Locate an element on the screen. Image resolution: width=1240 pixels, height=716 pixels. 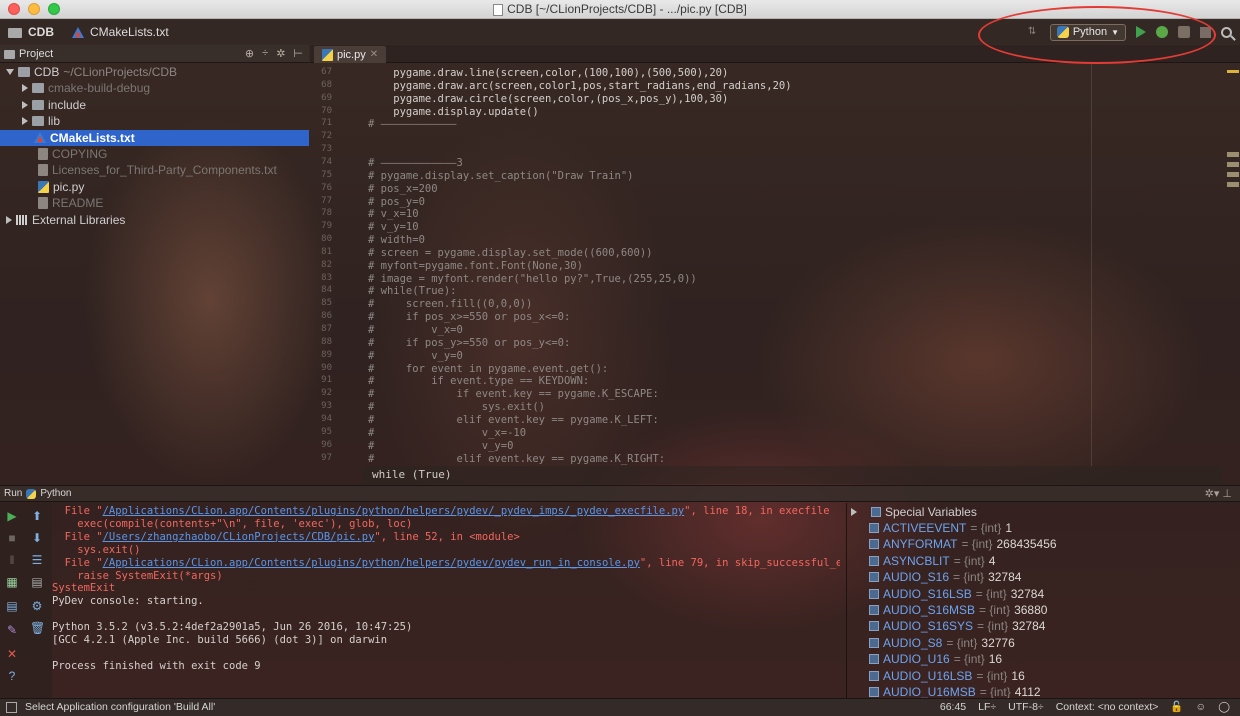
code-line: # width=0 is located at coordinates (396, 240).